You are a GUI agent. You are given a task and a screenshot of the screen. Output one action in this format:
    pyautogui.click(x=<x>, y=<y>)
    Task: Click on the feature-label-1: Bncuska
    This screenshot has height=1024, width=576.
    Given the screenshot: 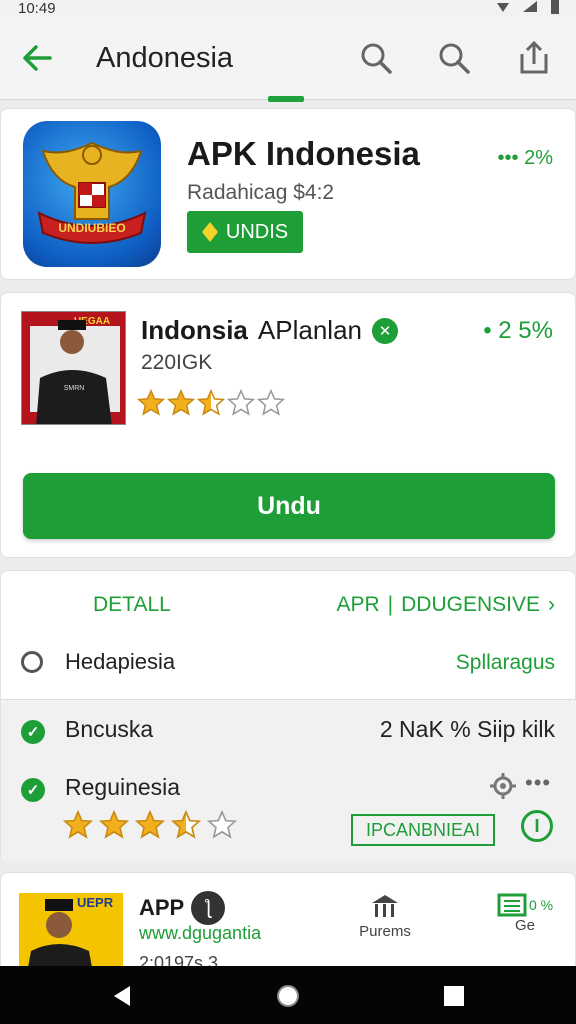 What is the action you would take?
    pyautogui.click(x=109, y=729)
    